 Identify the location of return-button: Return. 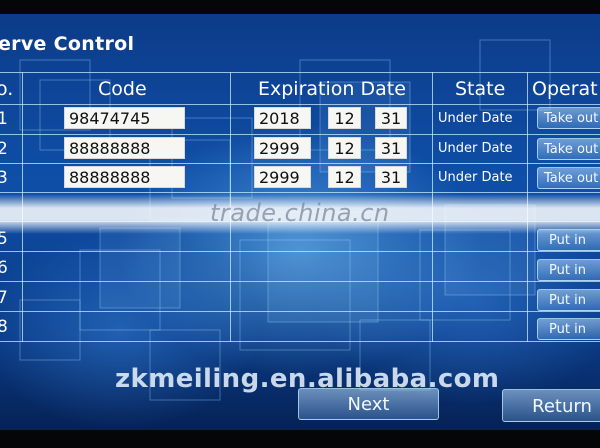
(551, 405).